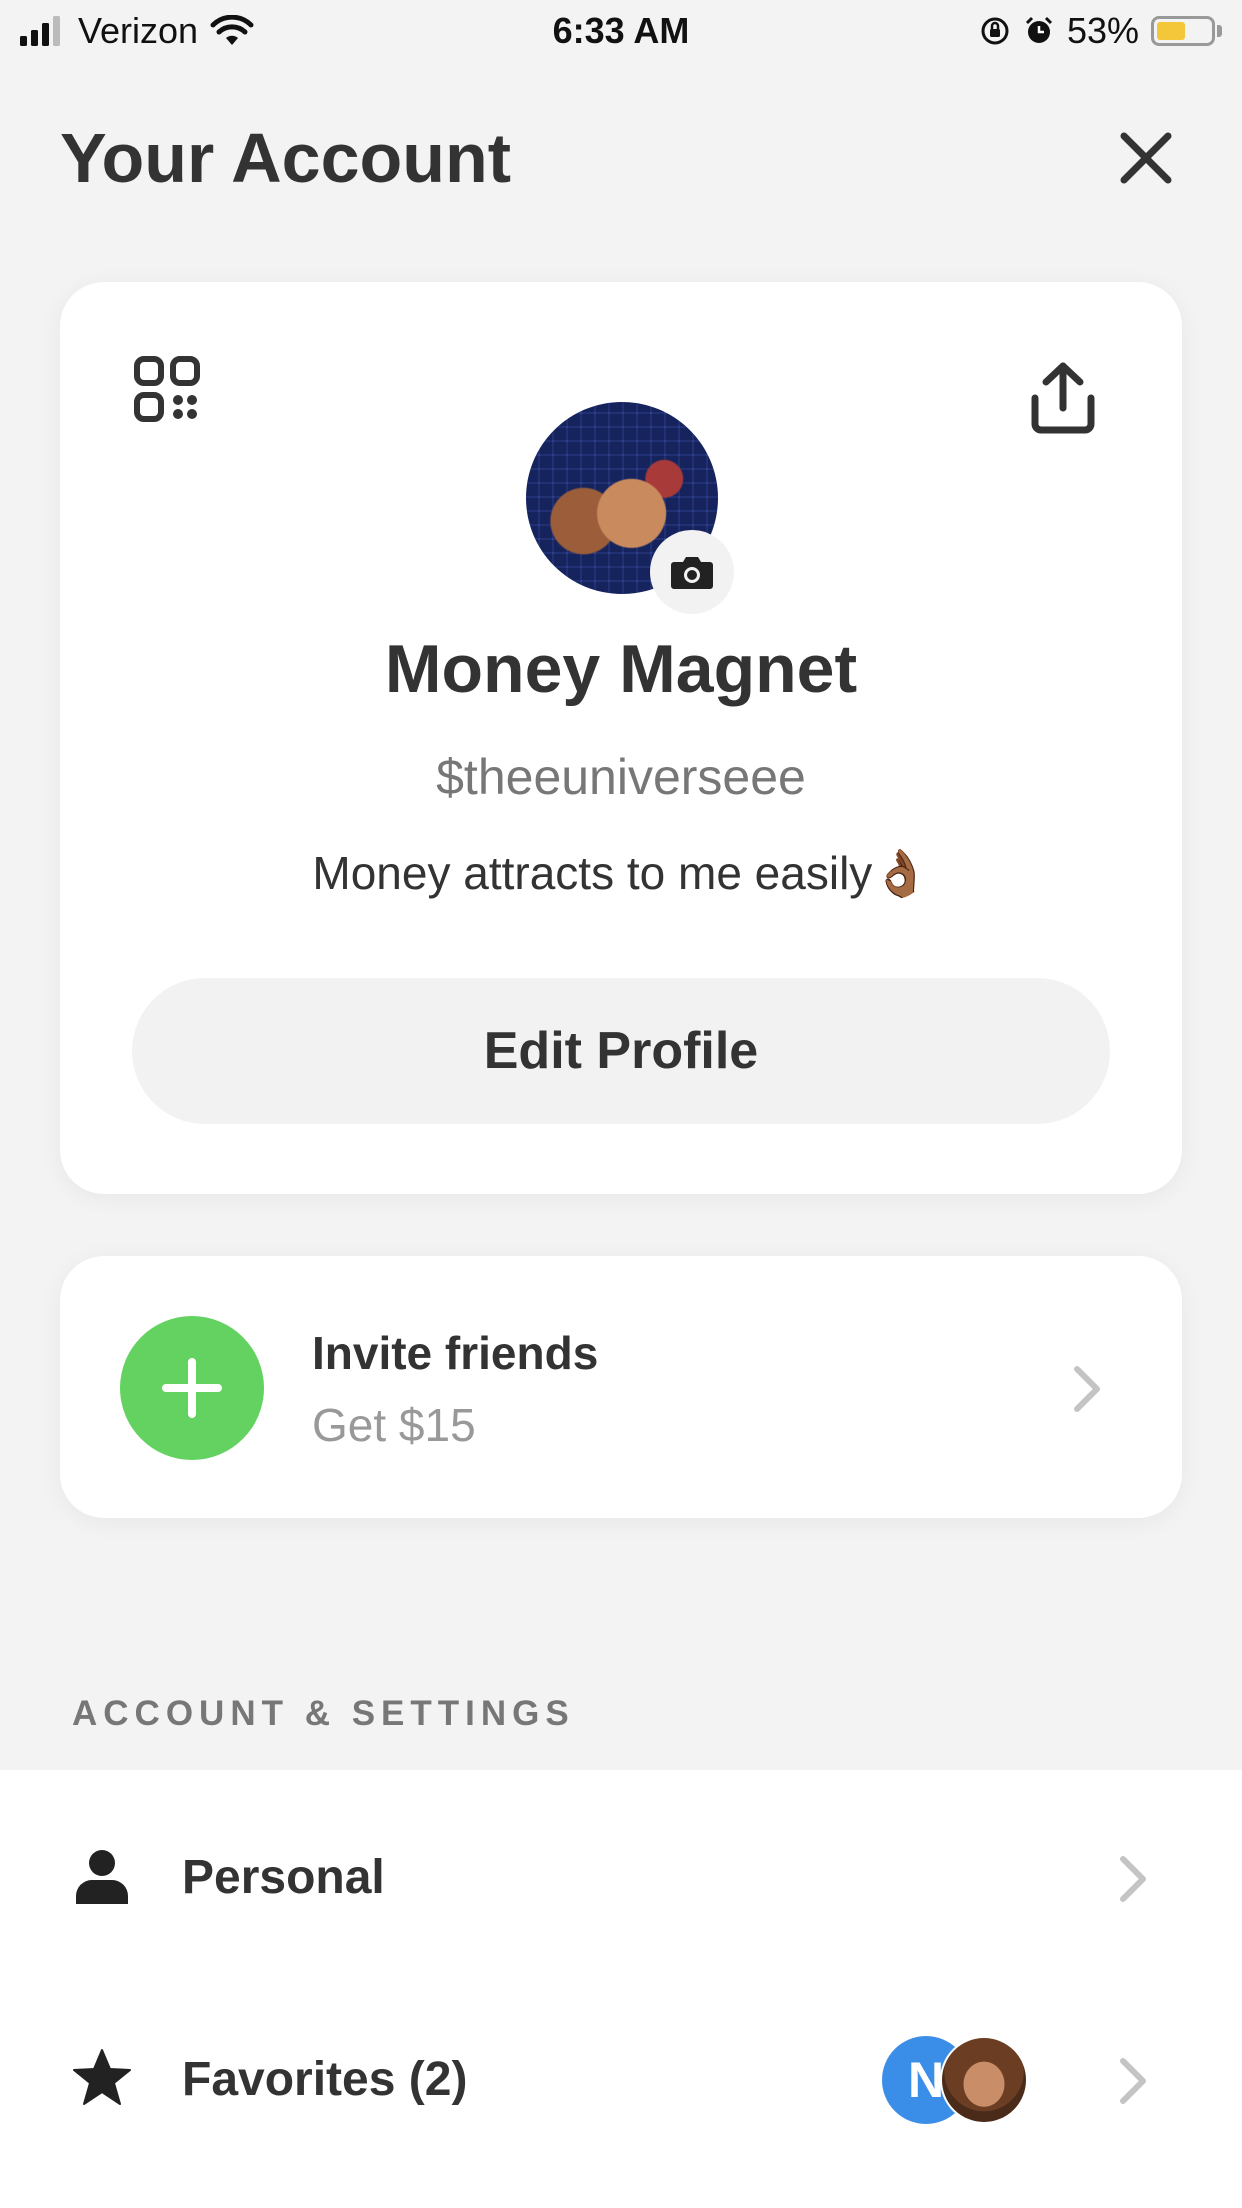 The image size is (1242, 2208). What do you see at coordinates (323, 1713) in the screenshot?
I see `section-header-account-settings: ACCOUNT & SETTINGS` at bounding box center [323, 1713].